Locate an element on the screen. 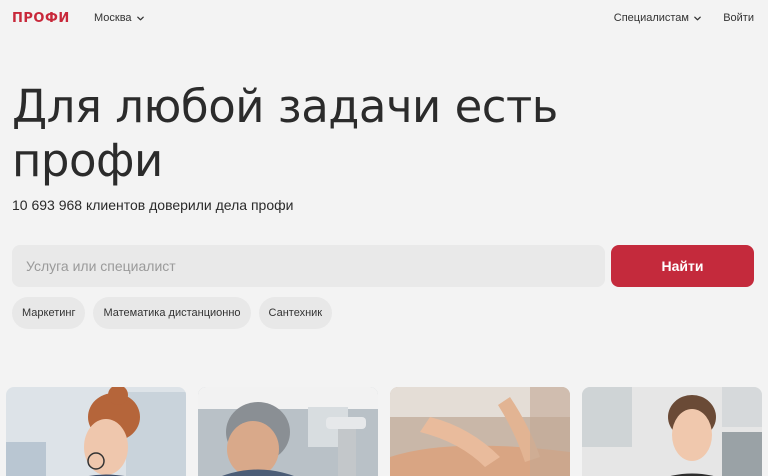 The height and width of the screenshot is (476, 768). card-photo-plumber is located at coordinates (288, 431).